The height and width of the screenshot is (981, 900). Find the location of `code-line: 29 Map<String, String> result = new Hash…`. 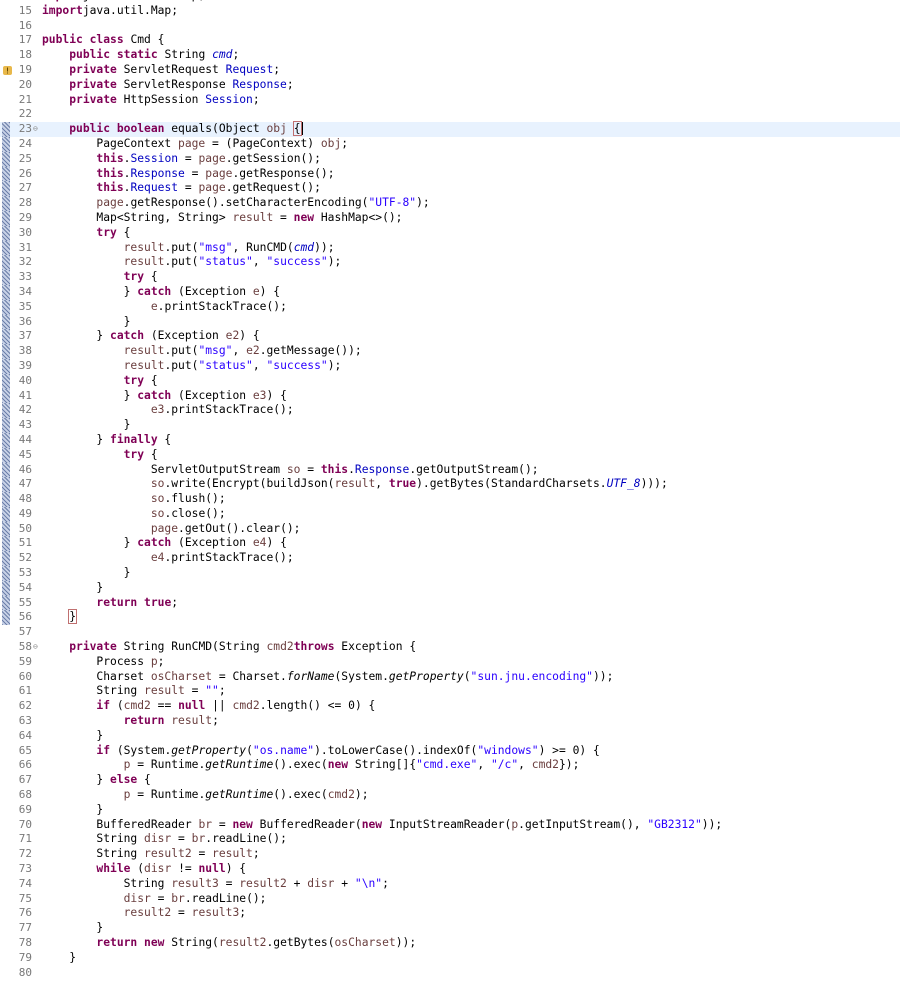

code-line: 29 Map<String, String> result = new Hash… is located at coordinates (450, 218).